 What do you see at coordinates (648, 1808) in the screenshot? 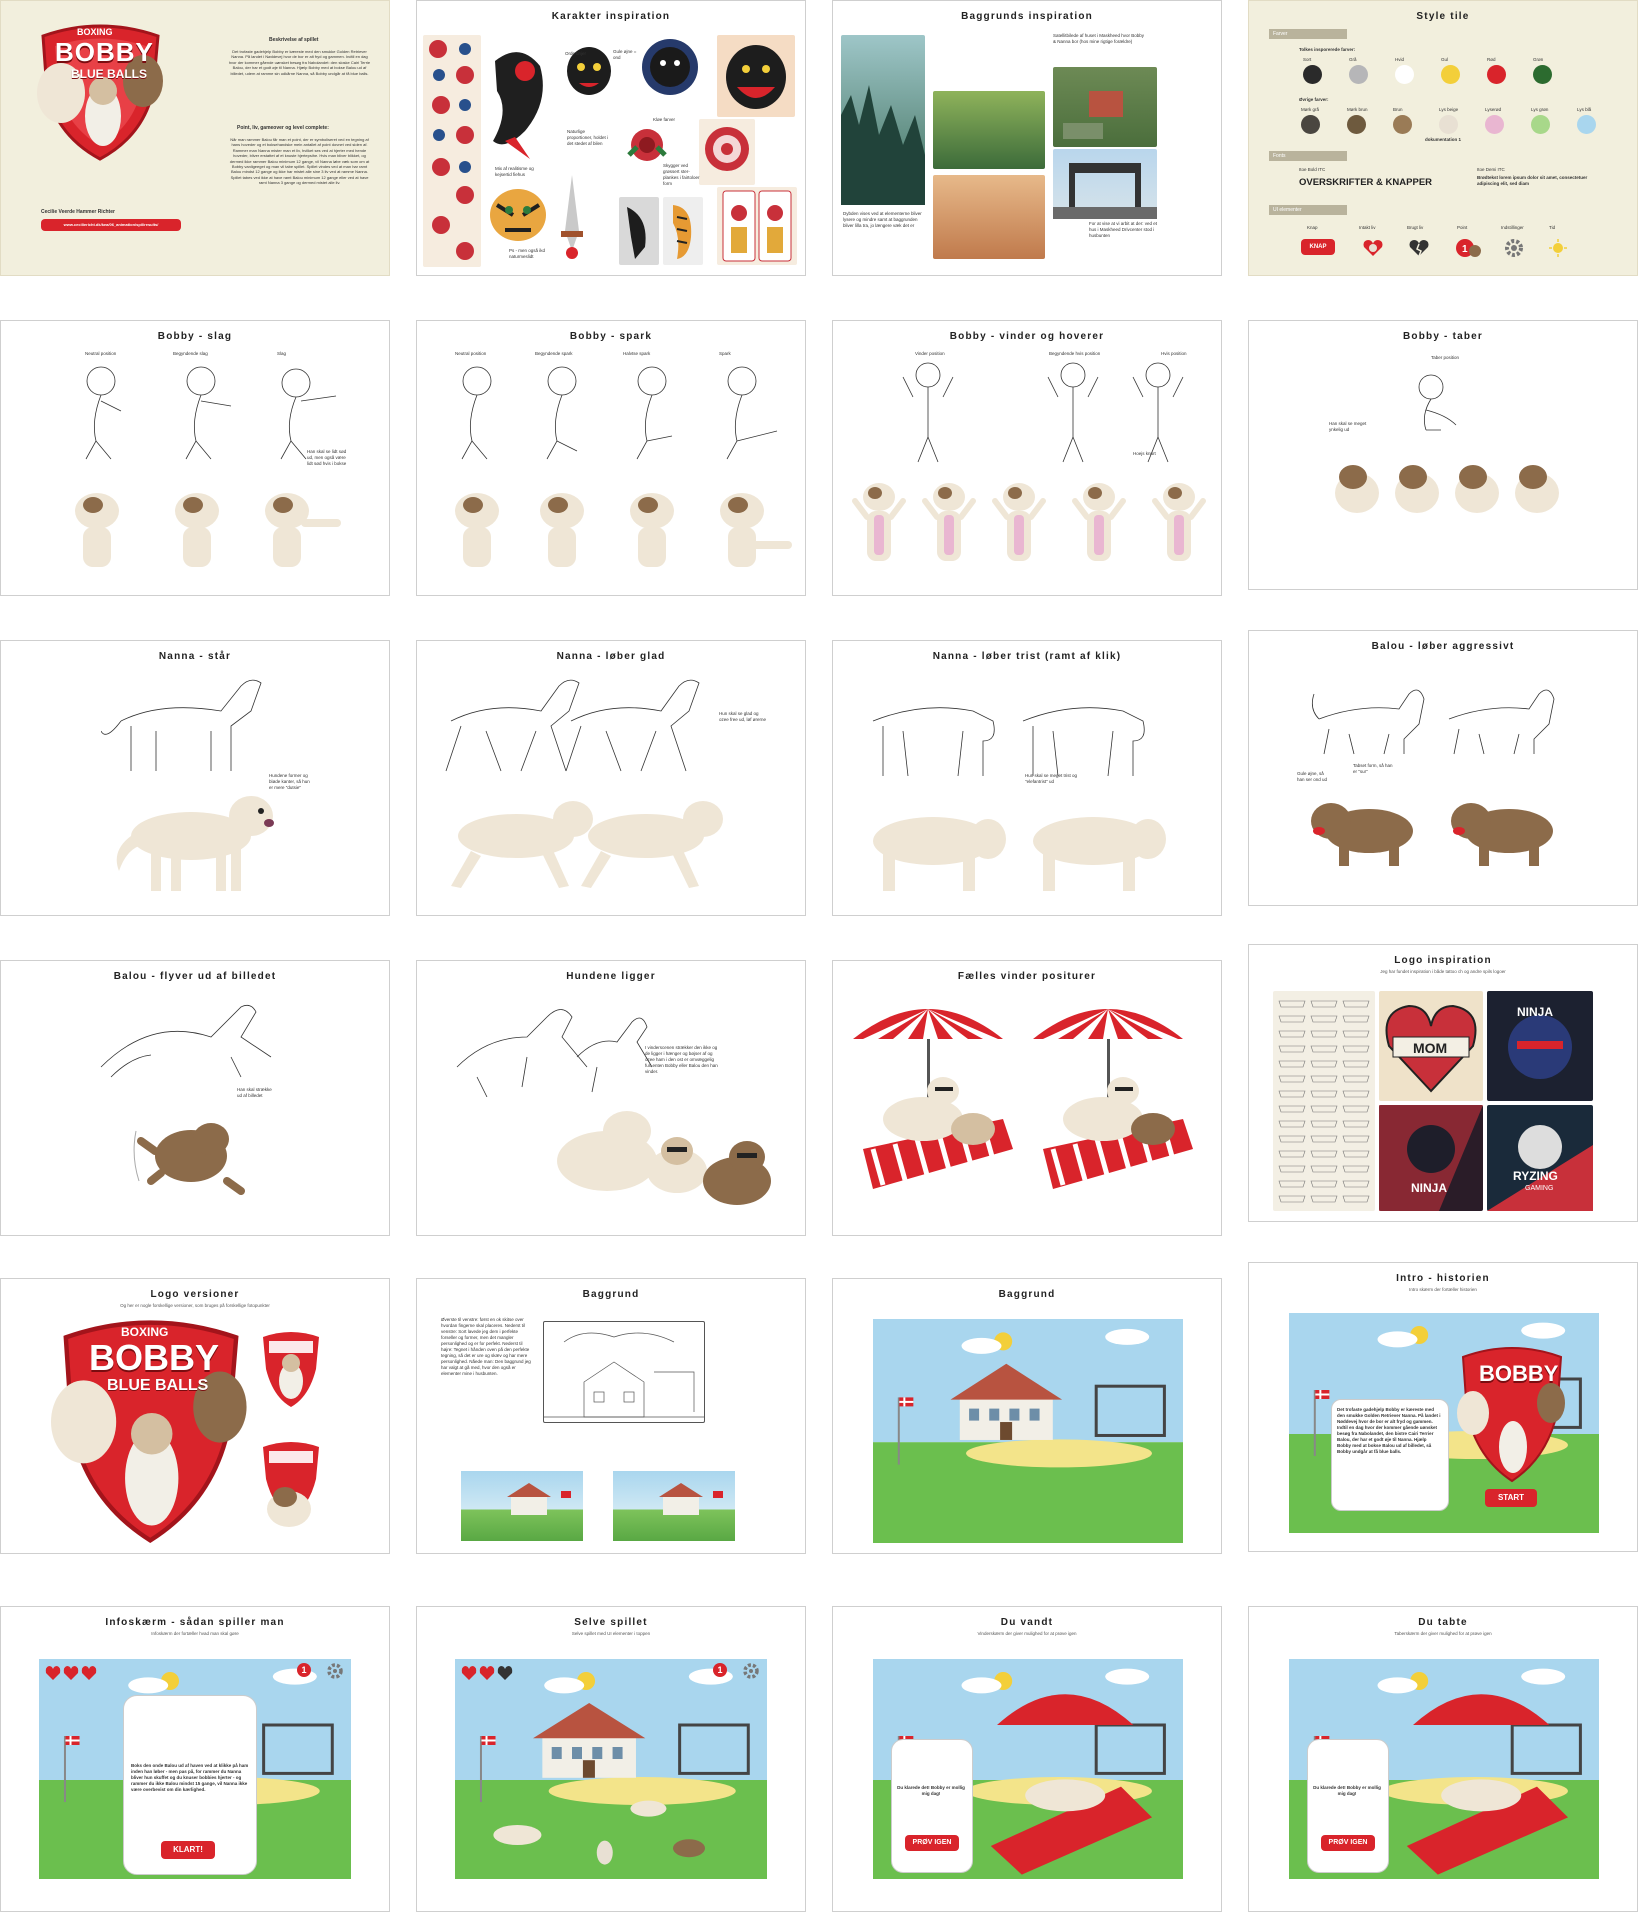
I see `nanna` at bounding box center [648, 1808].